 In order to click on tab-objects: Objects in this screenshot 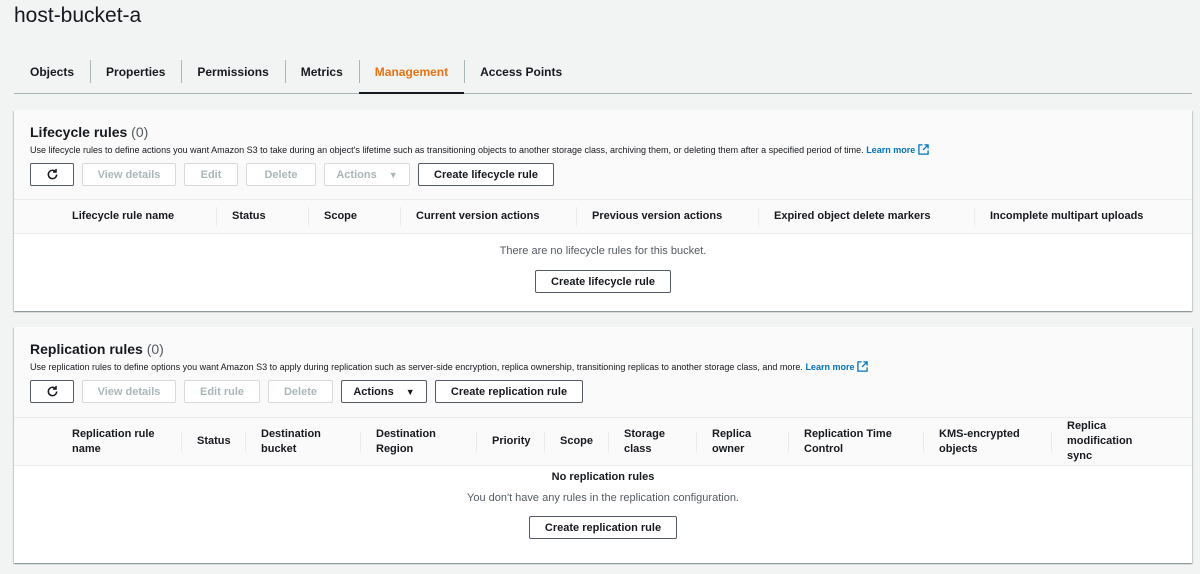, I will do `click(52, 71)`.